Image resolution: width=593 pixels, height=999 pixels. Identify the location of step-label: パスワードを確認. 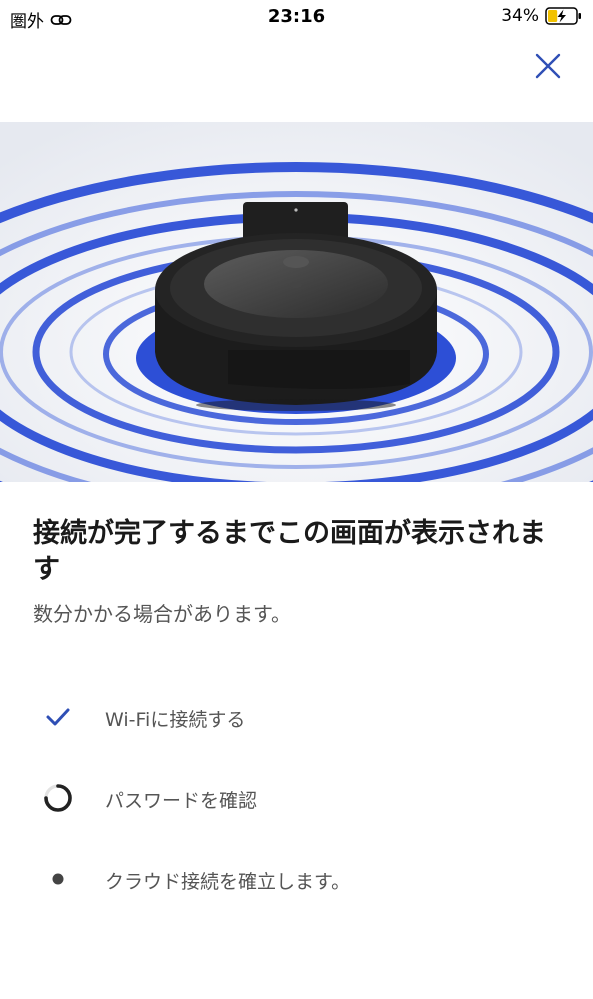
(181, 801).